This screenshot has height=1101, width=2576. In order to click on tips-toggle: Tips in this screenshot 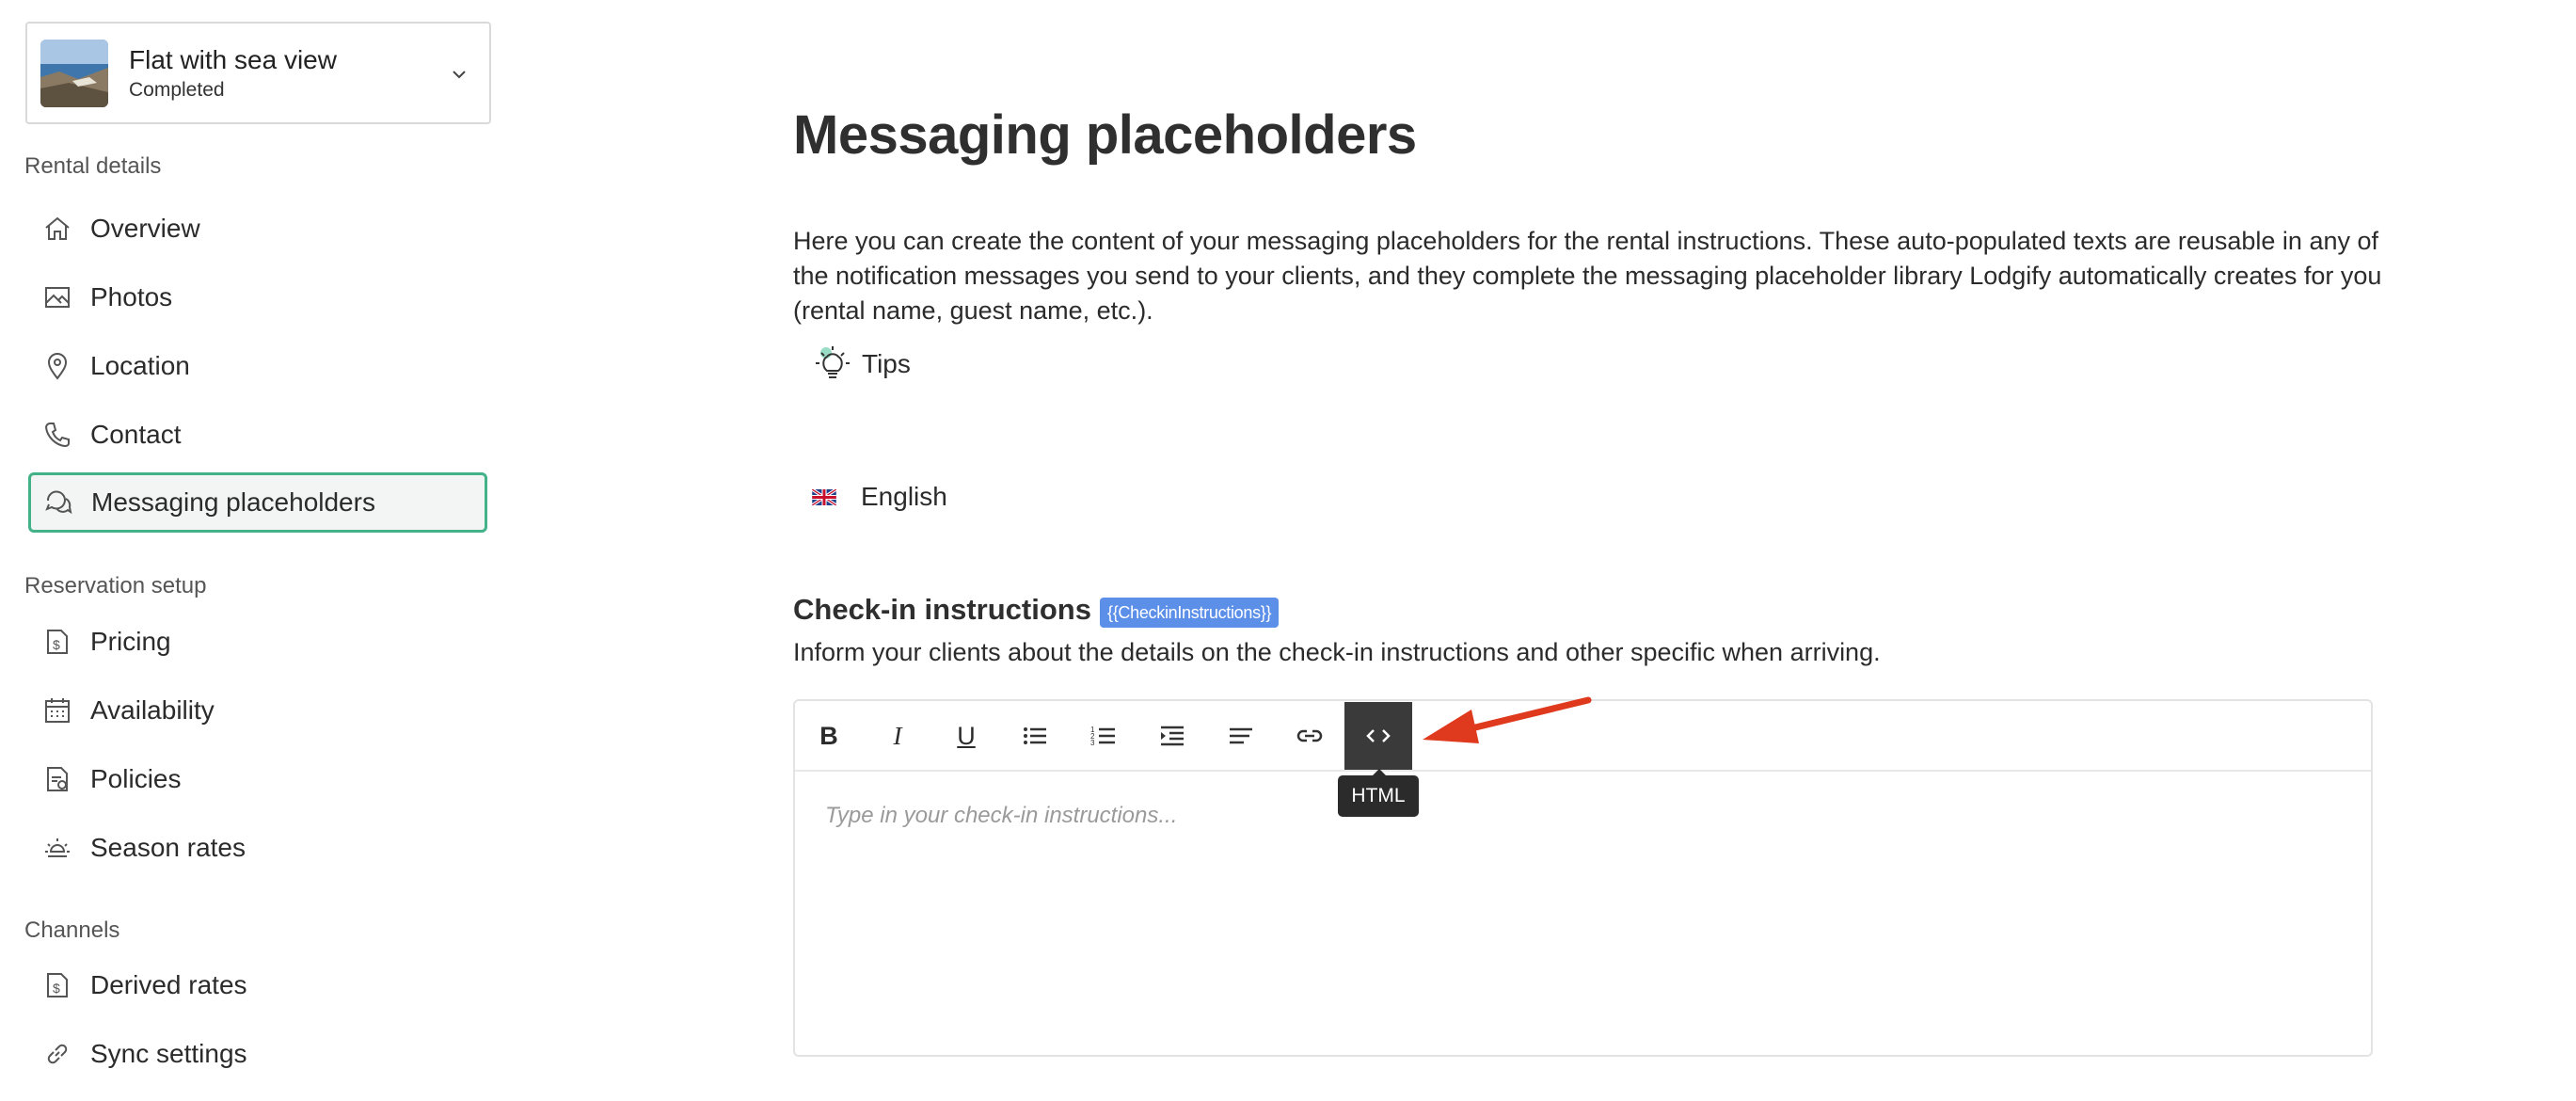, I will do `click(861, 364)`.